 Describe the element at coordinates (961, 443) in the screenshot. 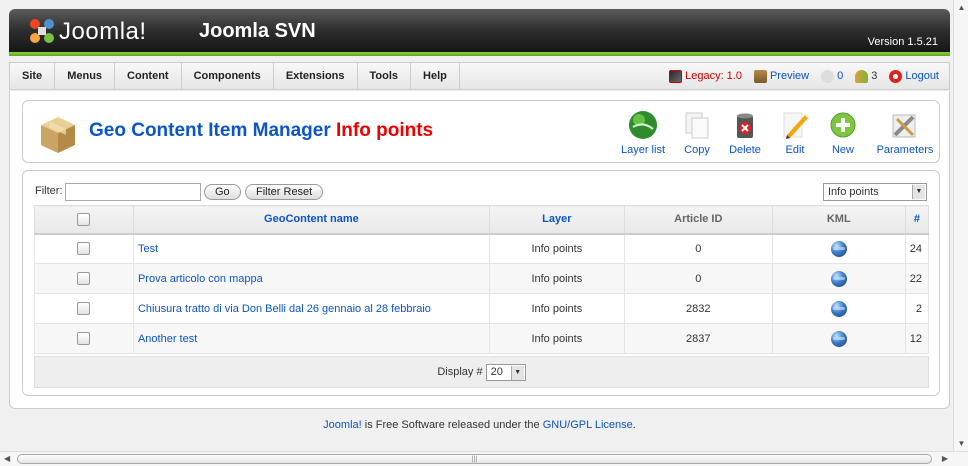

I see `scroll-down-icon: ▼` at that location.